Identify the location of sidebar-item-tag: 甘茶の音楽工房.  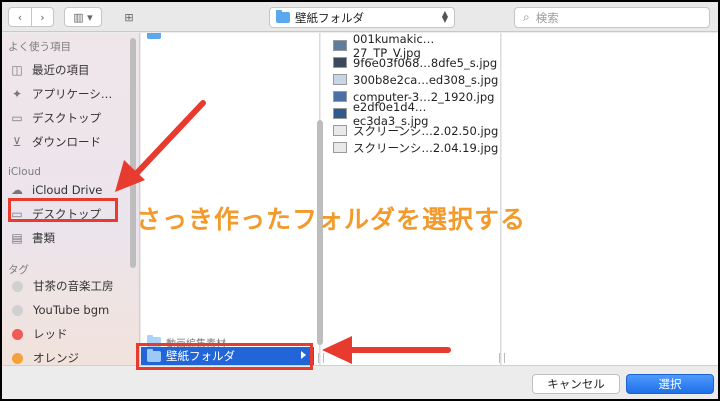
(69, 286).